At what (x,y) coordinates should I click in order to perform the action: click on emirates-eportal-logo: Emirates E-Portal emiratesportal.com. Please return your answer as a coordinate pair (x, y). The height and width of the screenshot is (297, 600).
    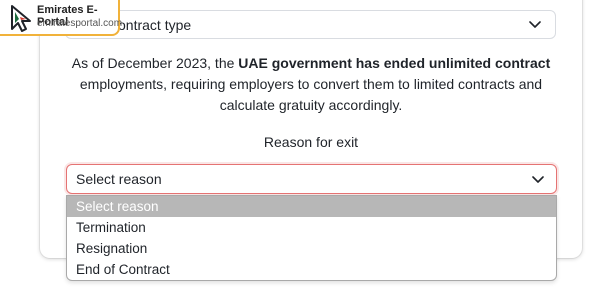
    Looking at the image, I should click on (61, 18).